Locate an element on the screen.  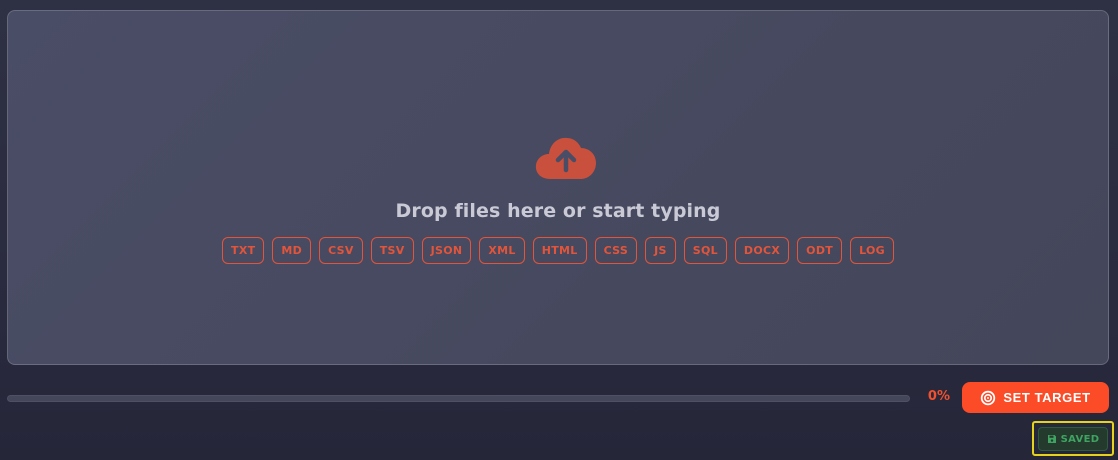
saved-status-badge: SAVED is located at coordinates (1073, 439).